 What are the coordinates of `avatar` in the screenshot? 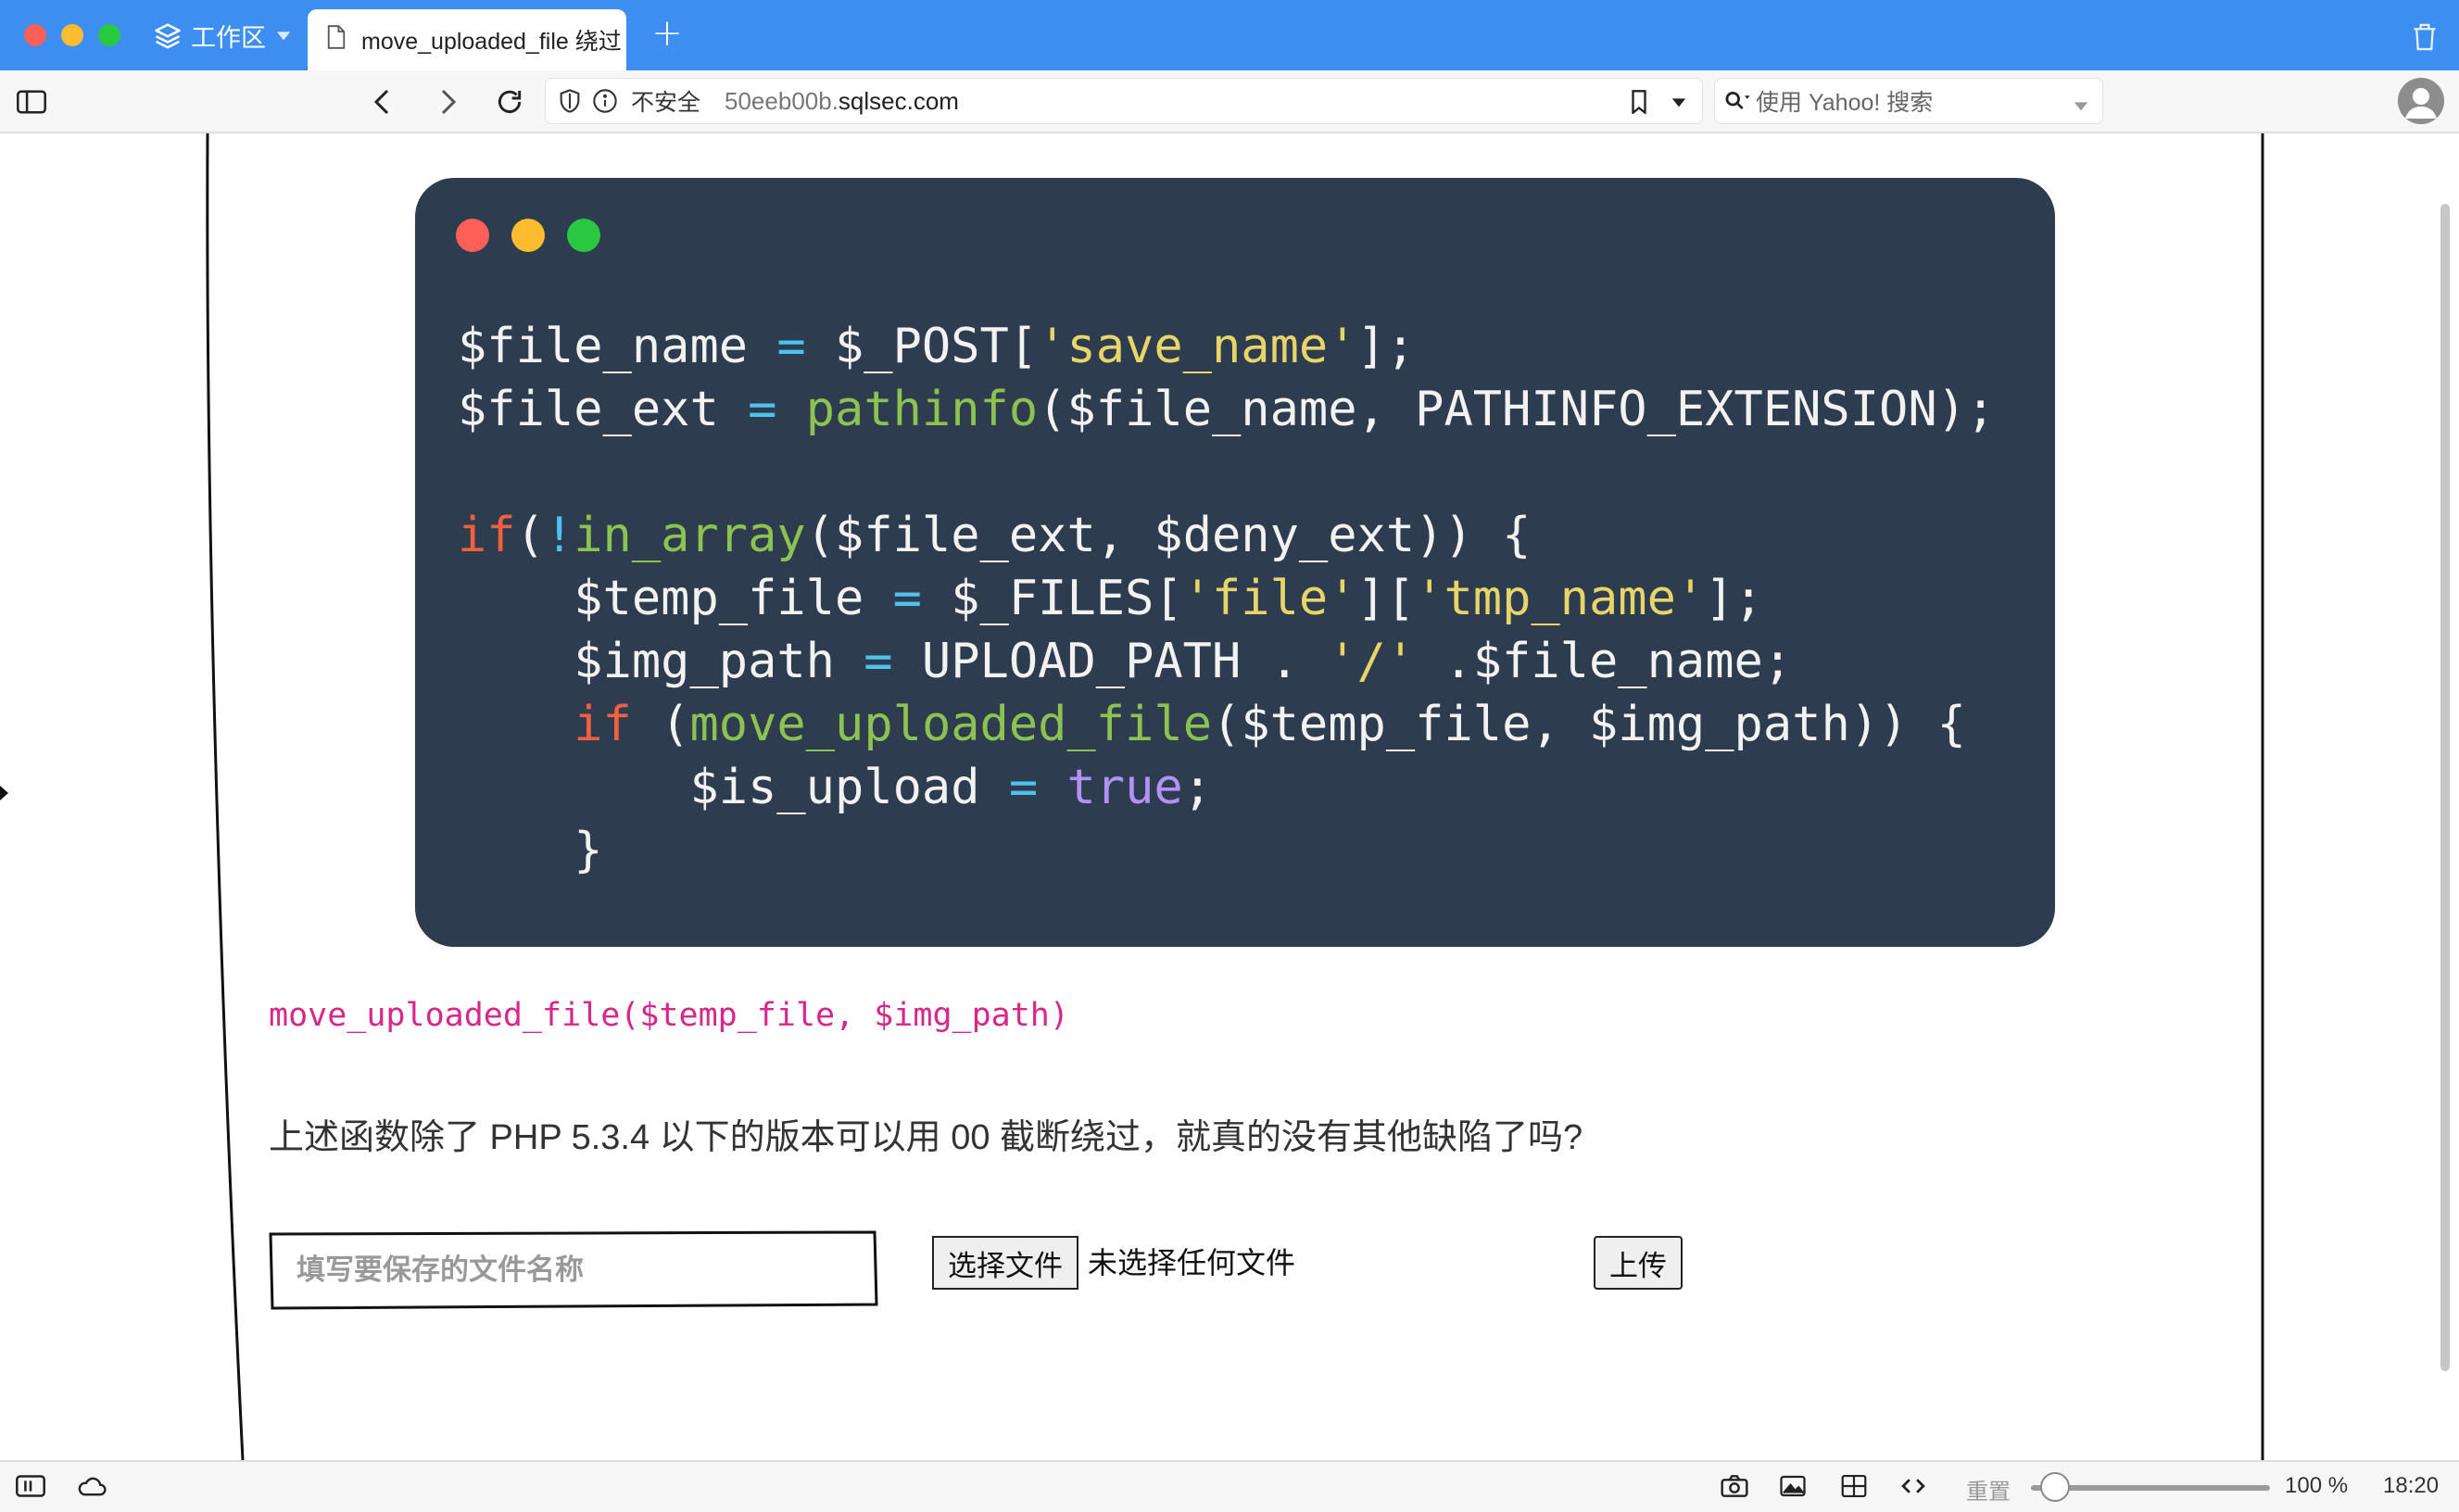 It's located at (2421, 101).